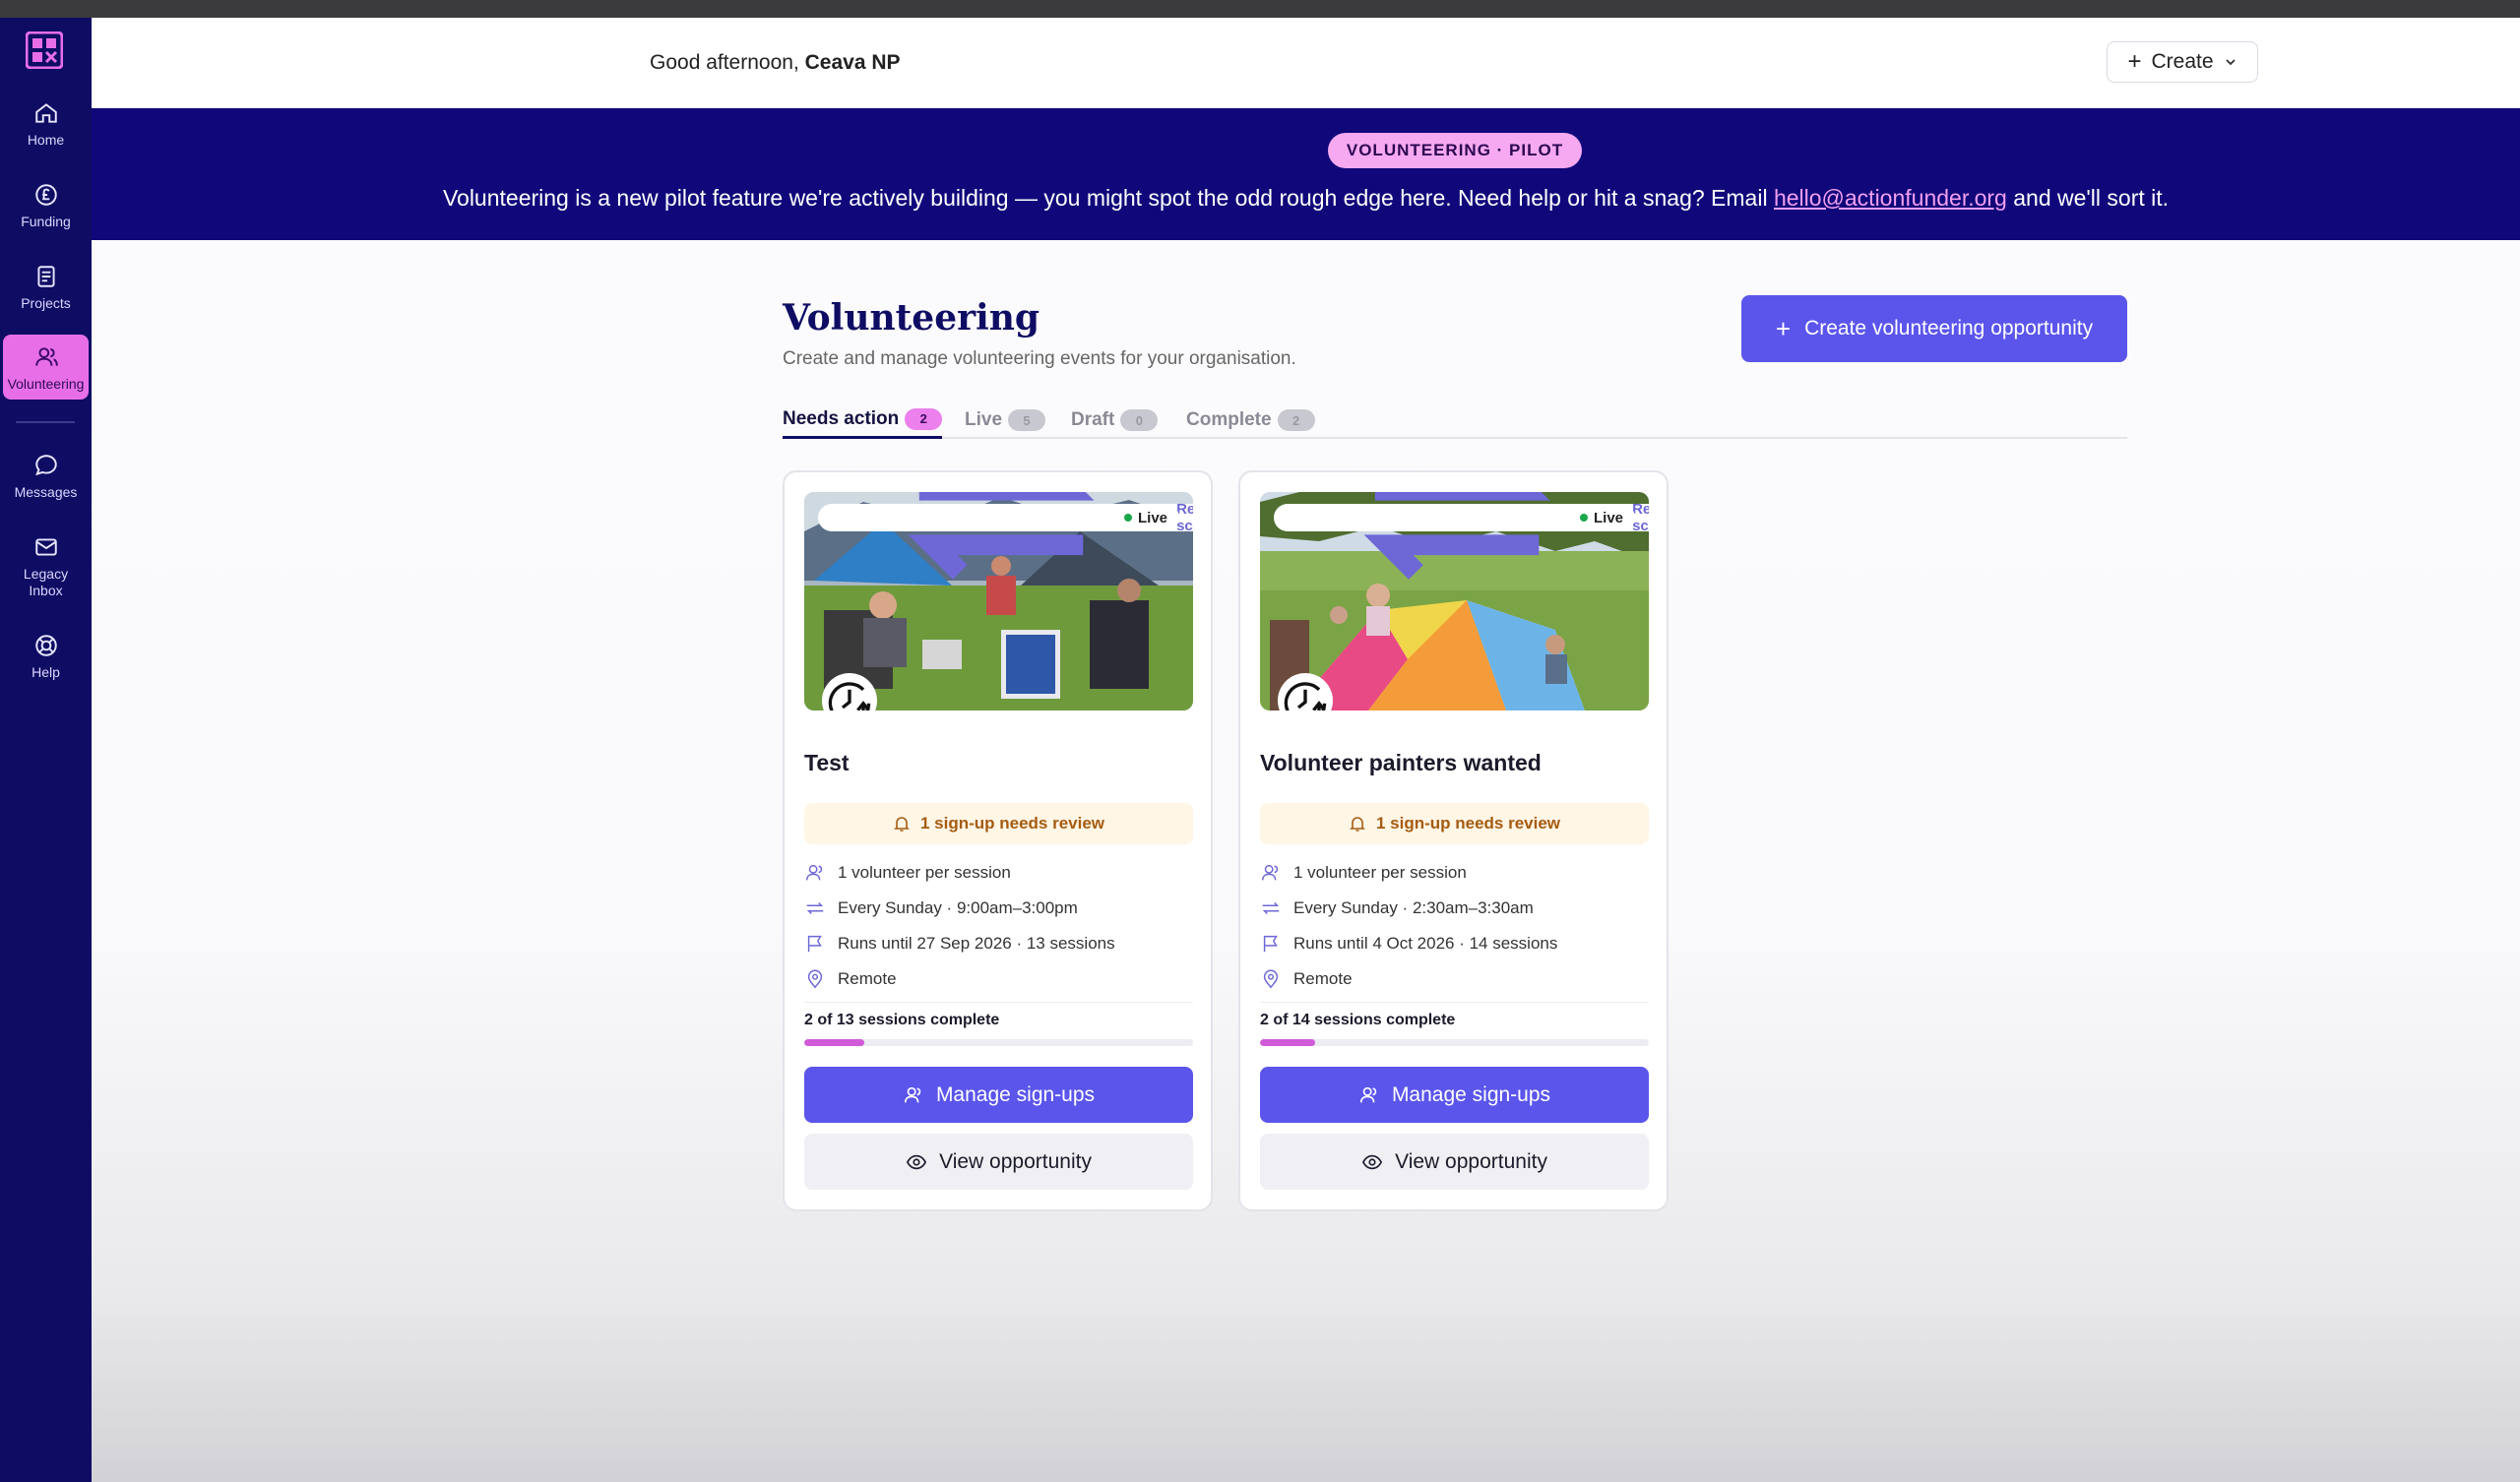 This screenshot has width=2520, height=1482. Describe the element at coordinates (1455, 420) in the screenshot. I see `tab-bar: Needs action 2 Live 5 Draft 0 Complete 2` at that location.